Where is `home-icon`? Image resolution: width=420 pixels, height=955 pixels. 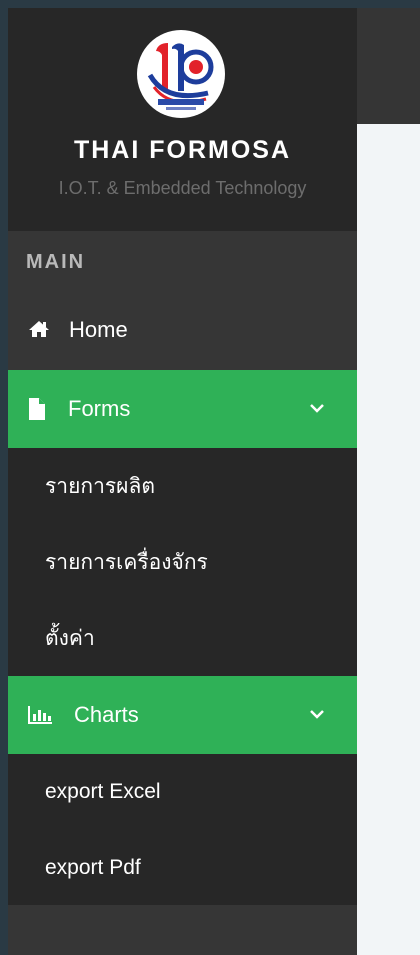
home-icon is located at coordinates (39, 329).